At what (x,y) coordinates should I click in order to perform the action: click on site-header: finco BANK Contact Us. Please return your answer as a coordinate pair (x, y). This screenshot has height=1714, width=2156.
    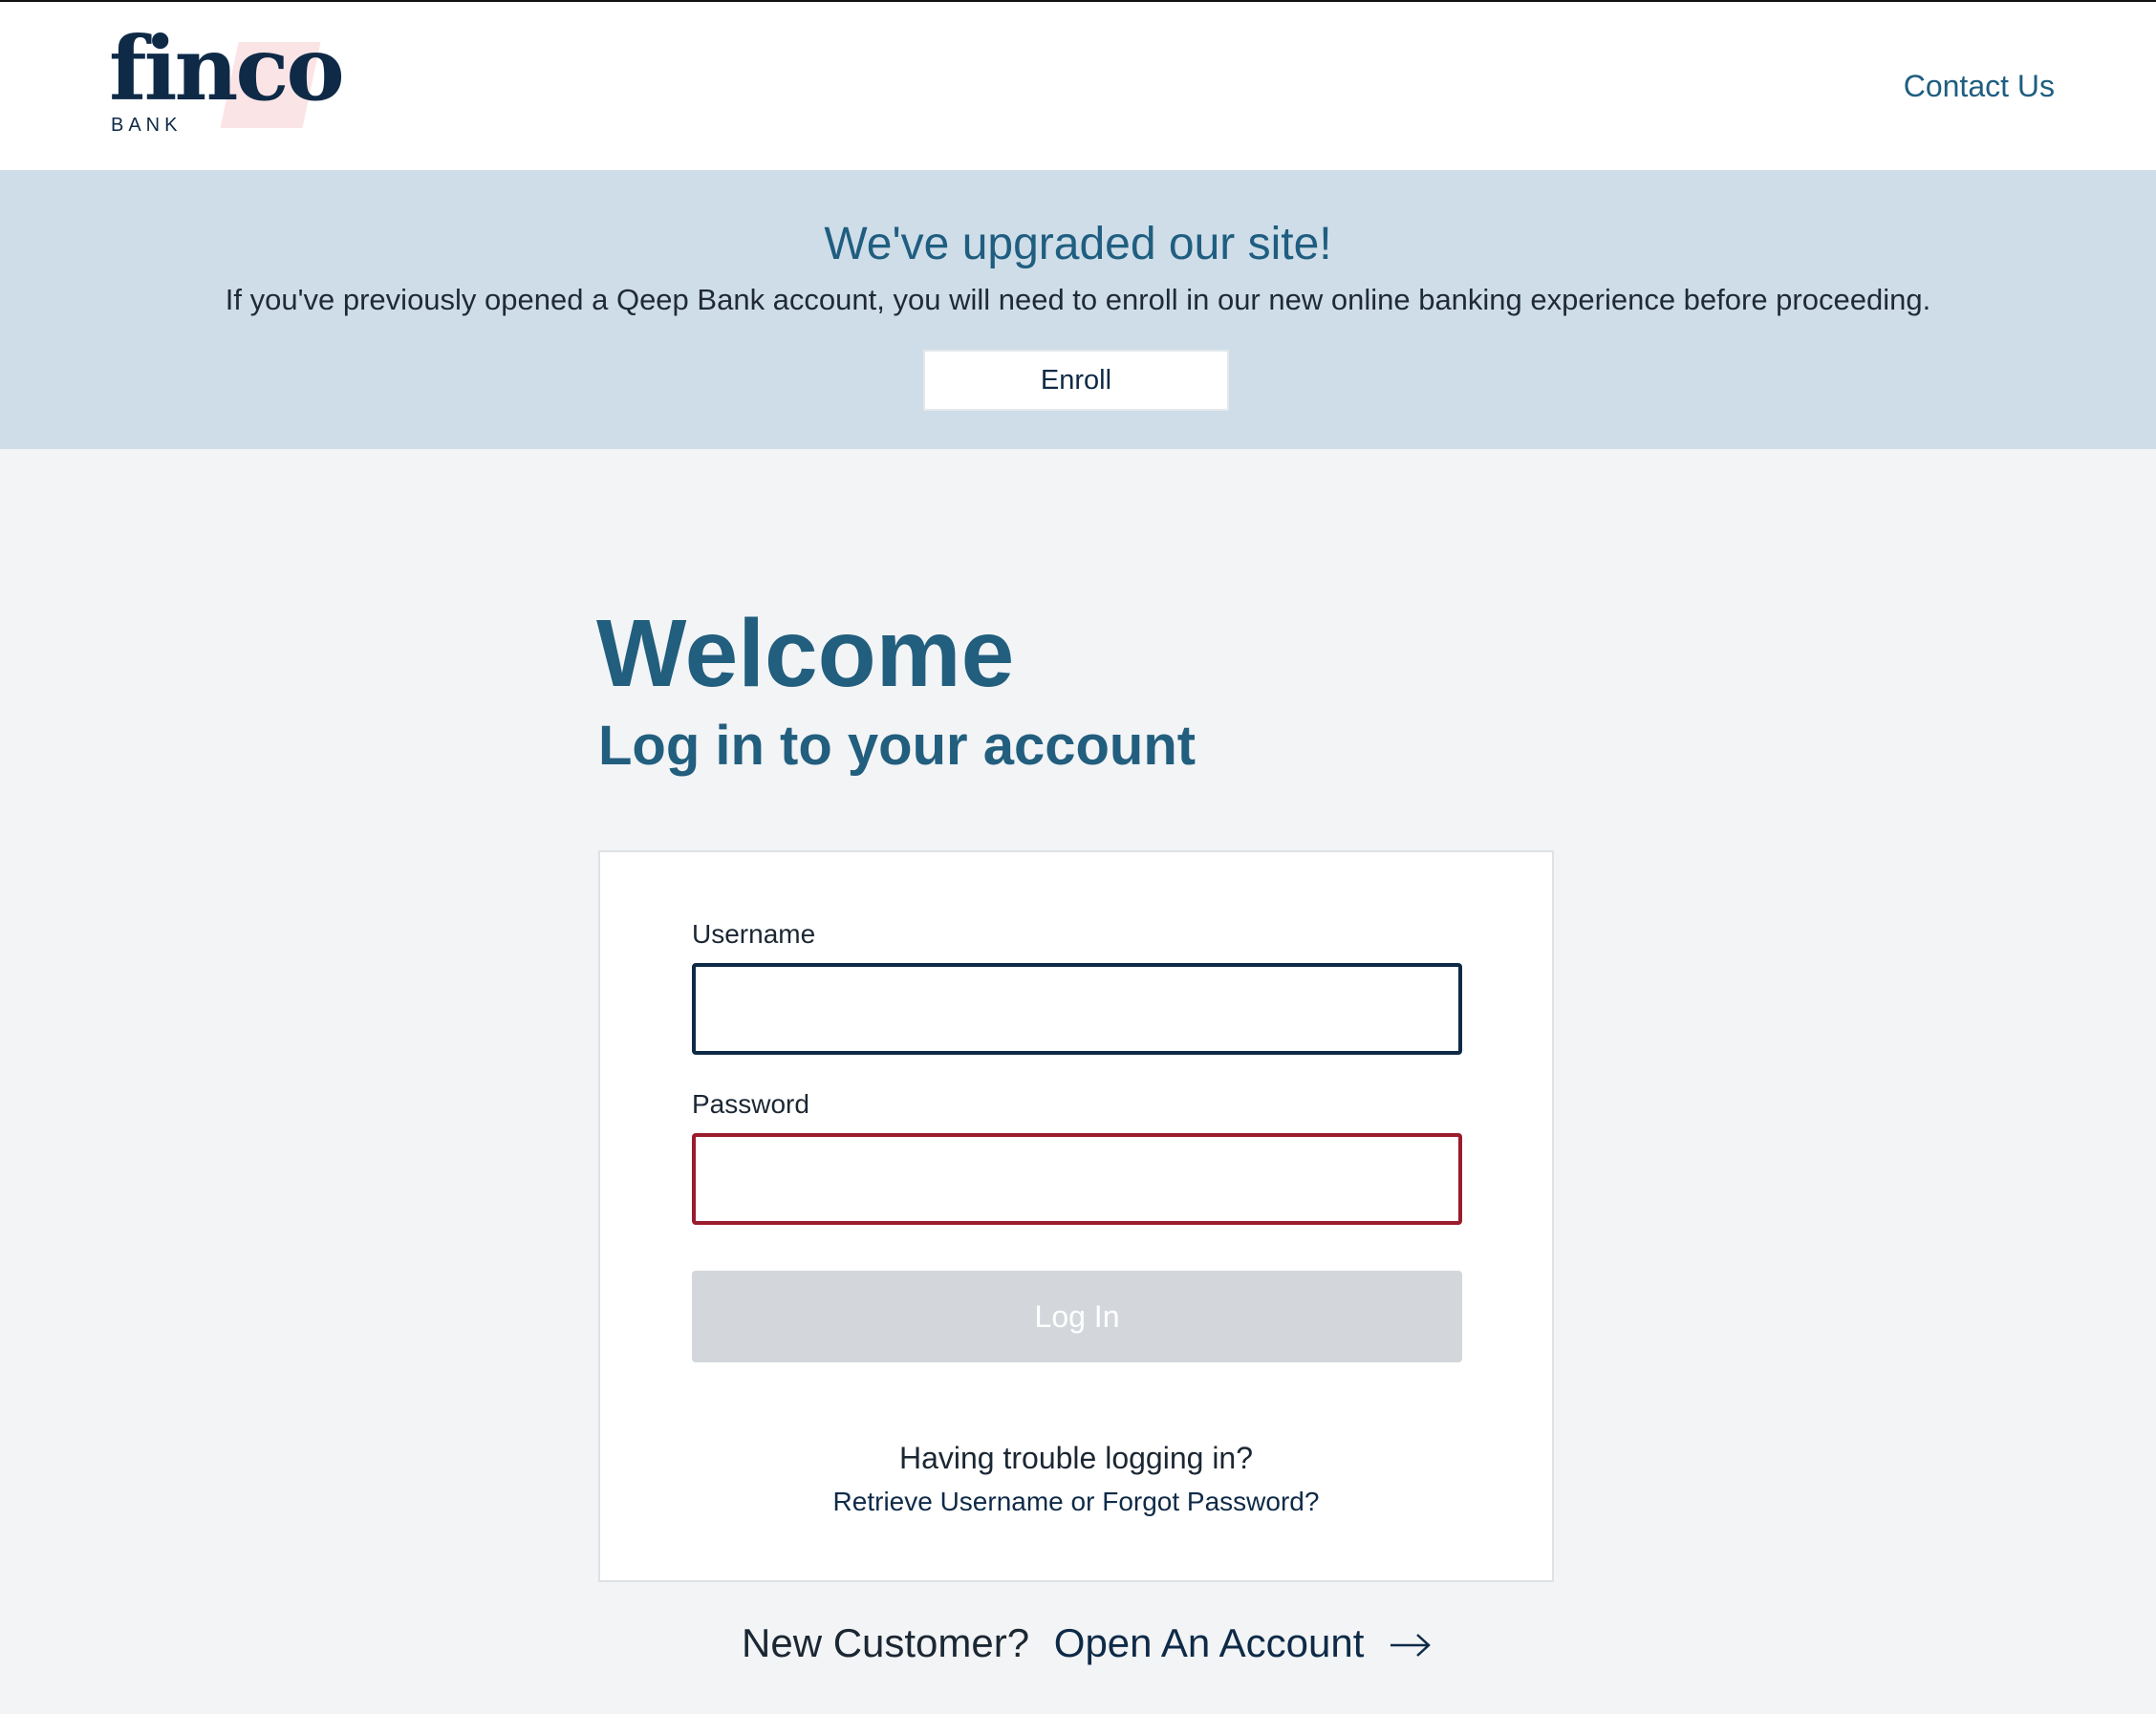
    Looking at the image, I should click on (1078, 86).